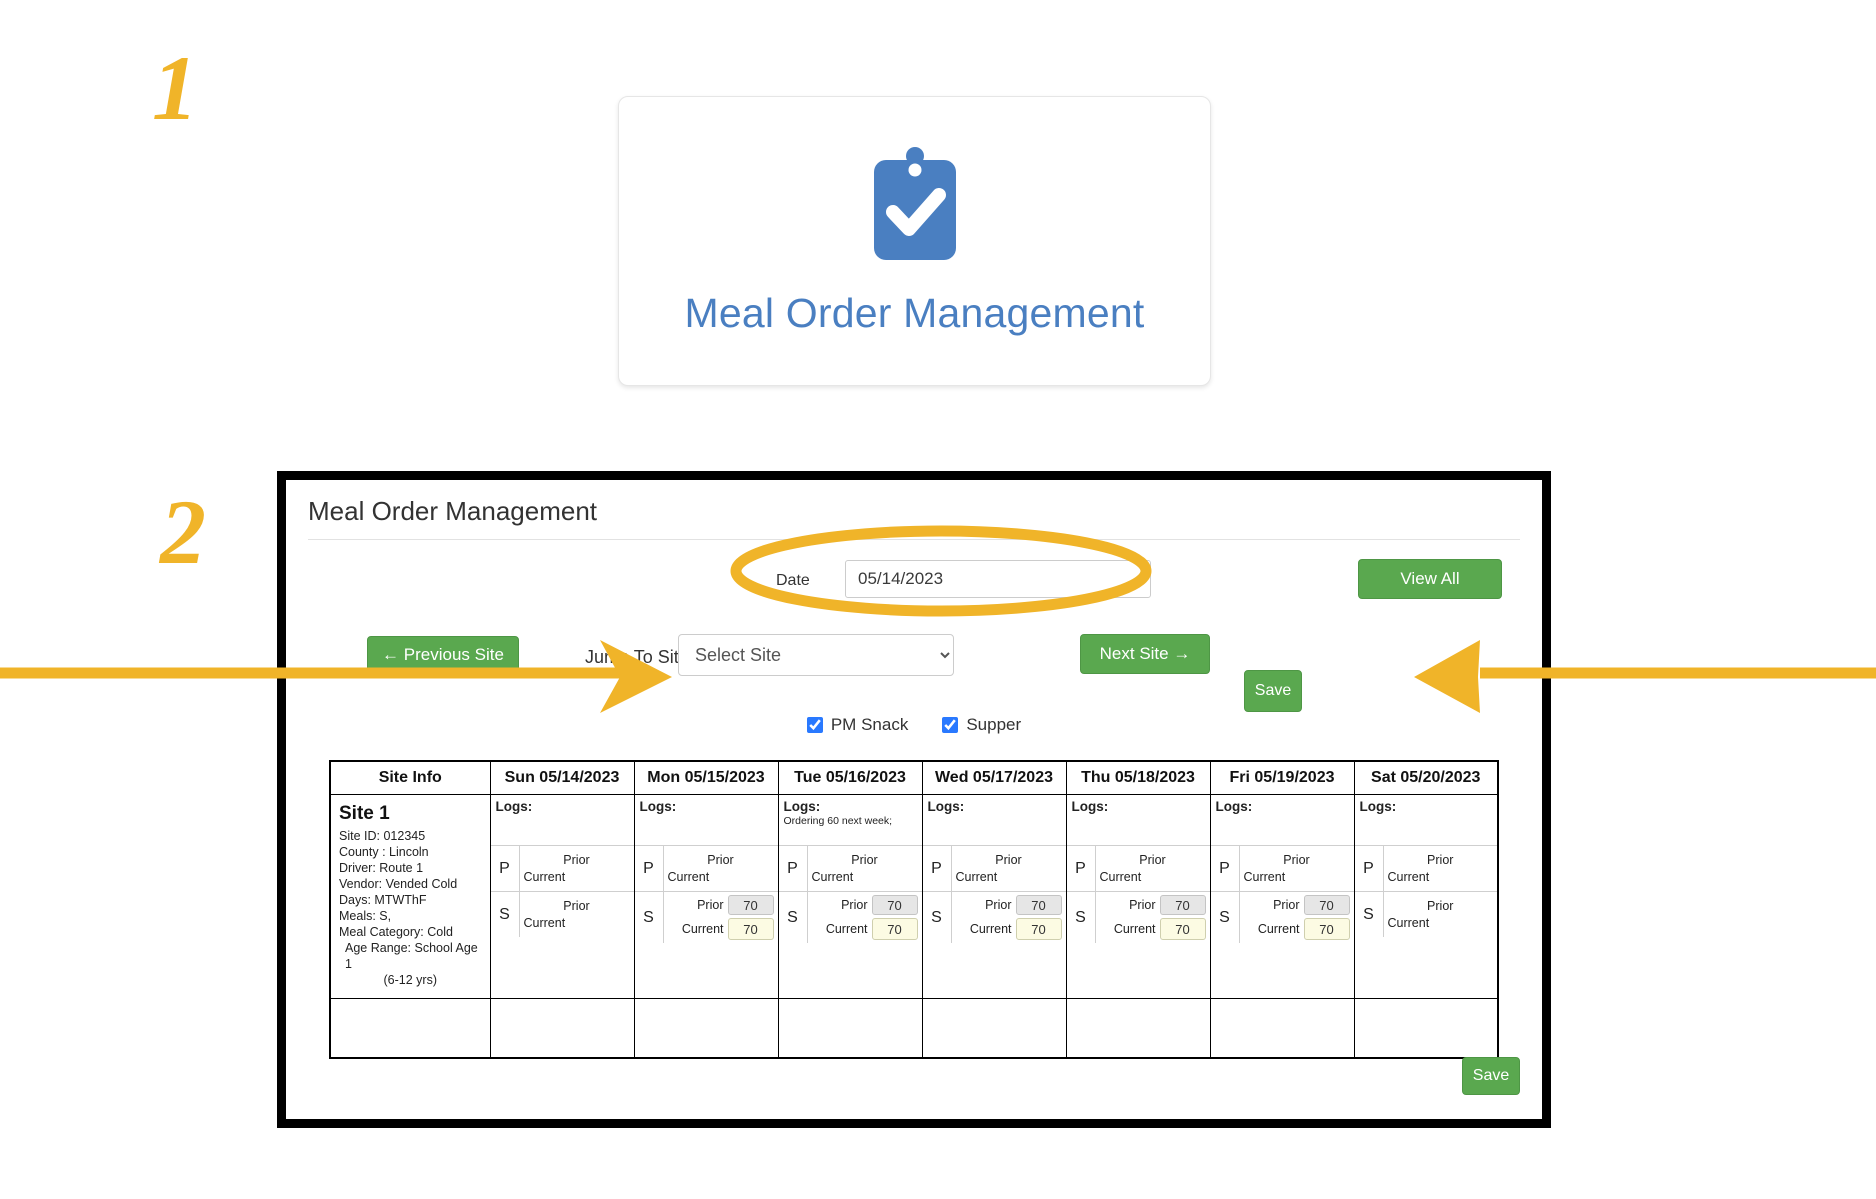 Image resolution: width=1876 pixels, height=1199 pixels. Describe the element at coordinates (950, 725) in the screenshot. I see `supper-checkbox` at that location.